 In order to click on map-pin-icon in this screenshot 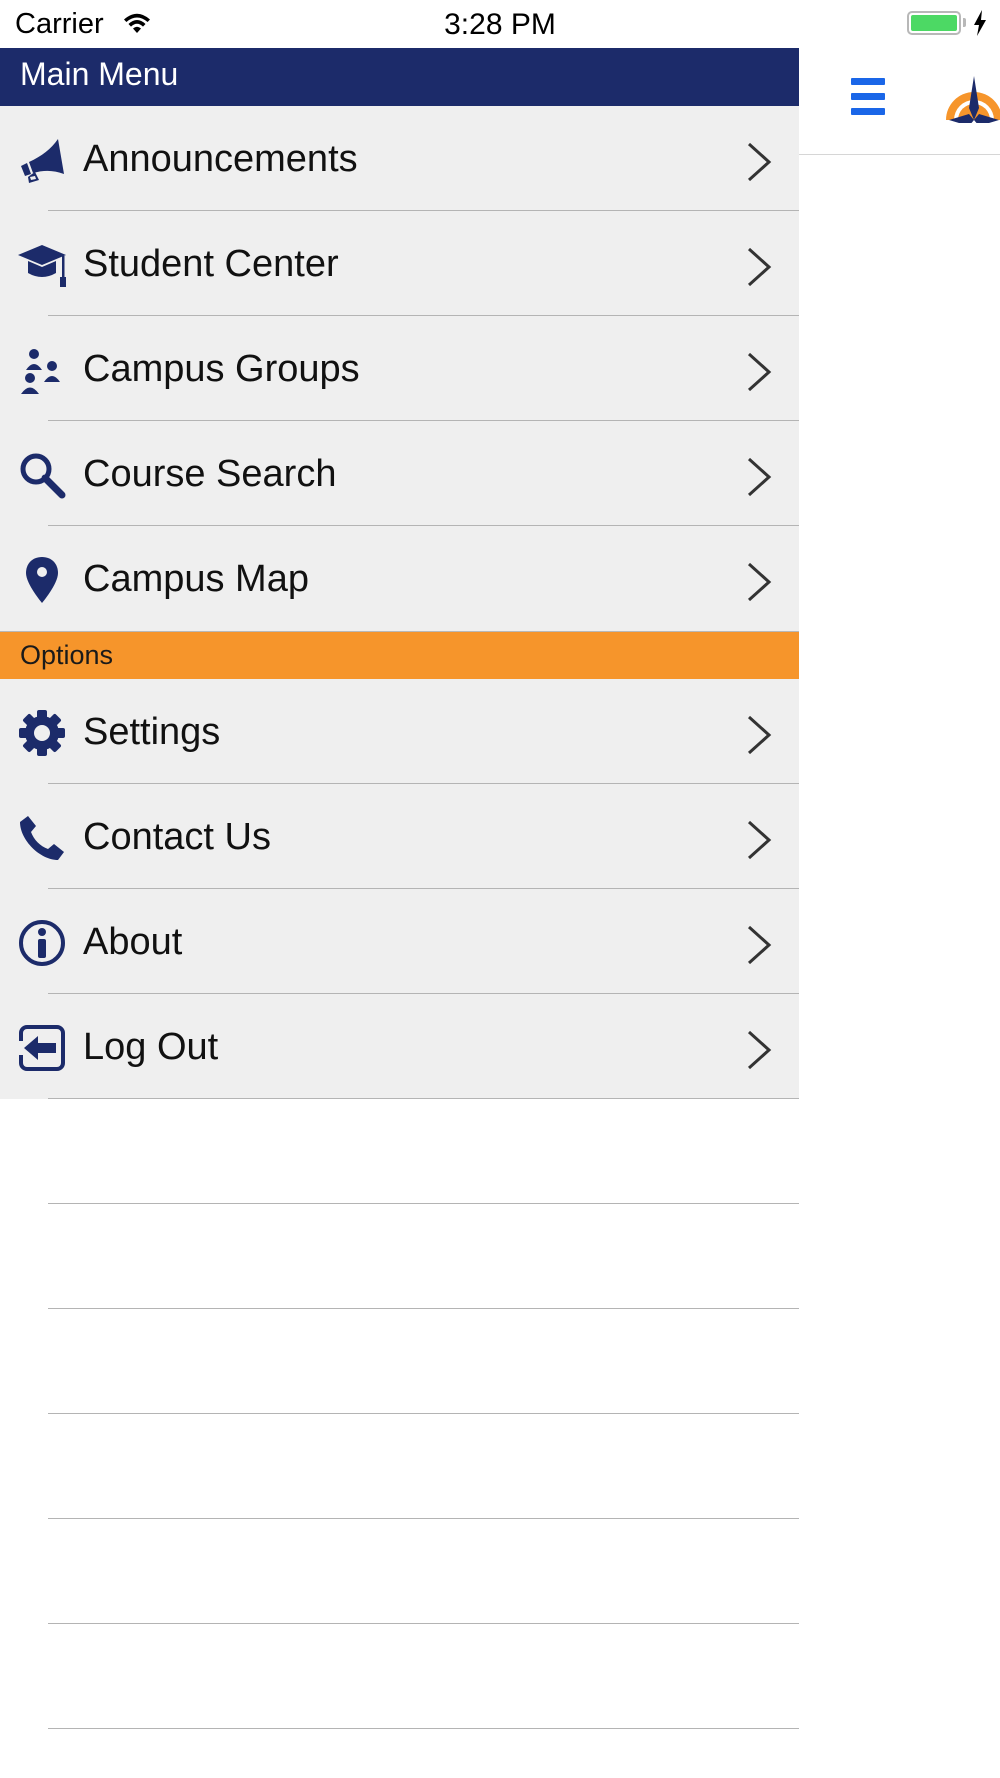, I will do `click(42, 580)`.